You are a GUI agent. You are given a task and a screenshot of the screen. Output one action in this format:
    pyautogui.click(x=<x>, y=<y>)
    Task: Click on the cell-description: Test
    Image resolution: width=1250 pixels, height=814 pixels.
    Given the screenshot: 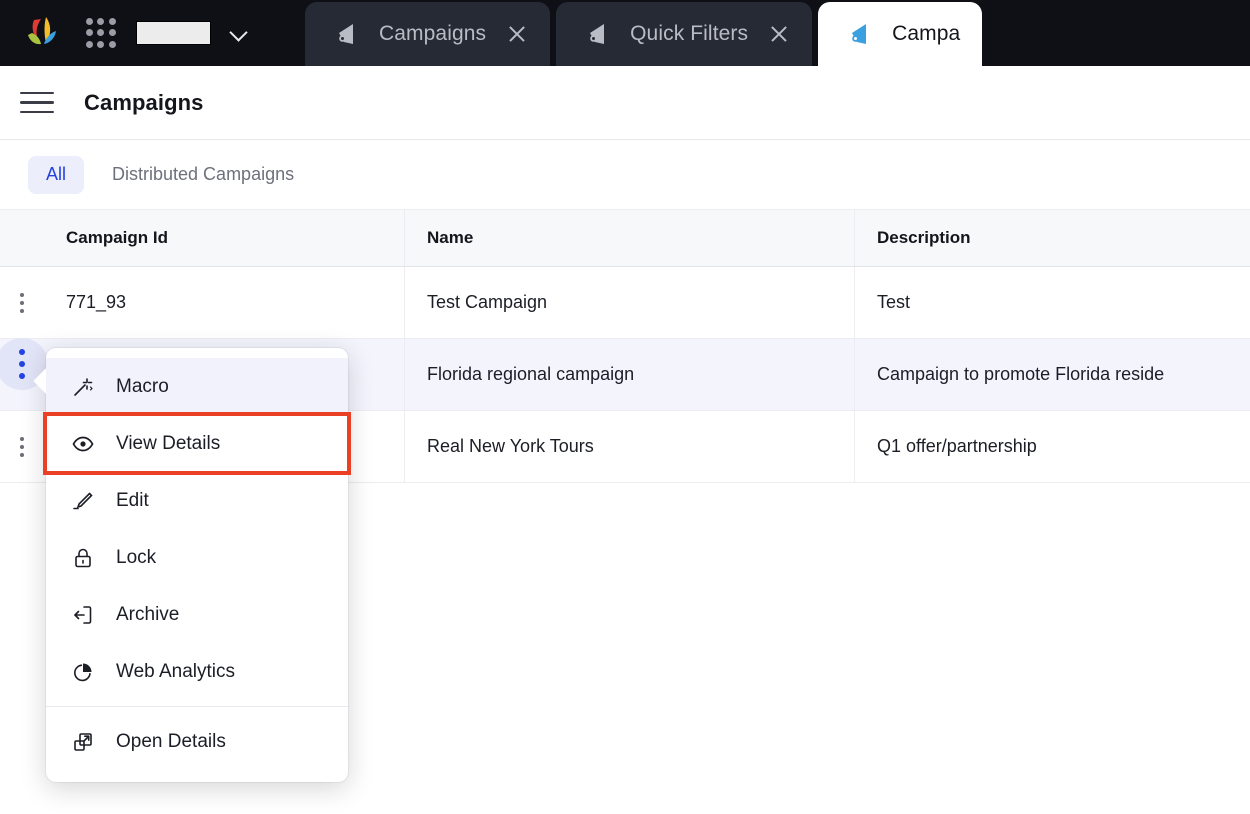 What is the action you would take?
    pyautogui.click(x=894, y=302)
    